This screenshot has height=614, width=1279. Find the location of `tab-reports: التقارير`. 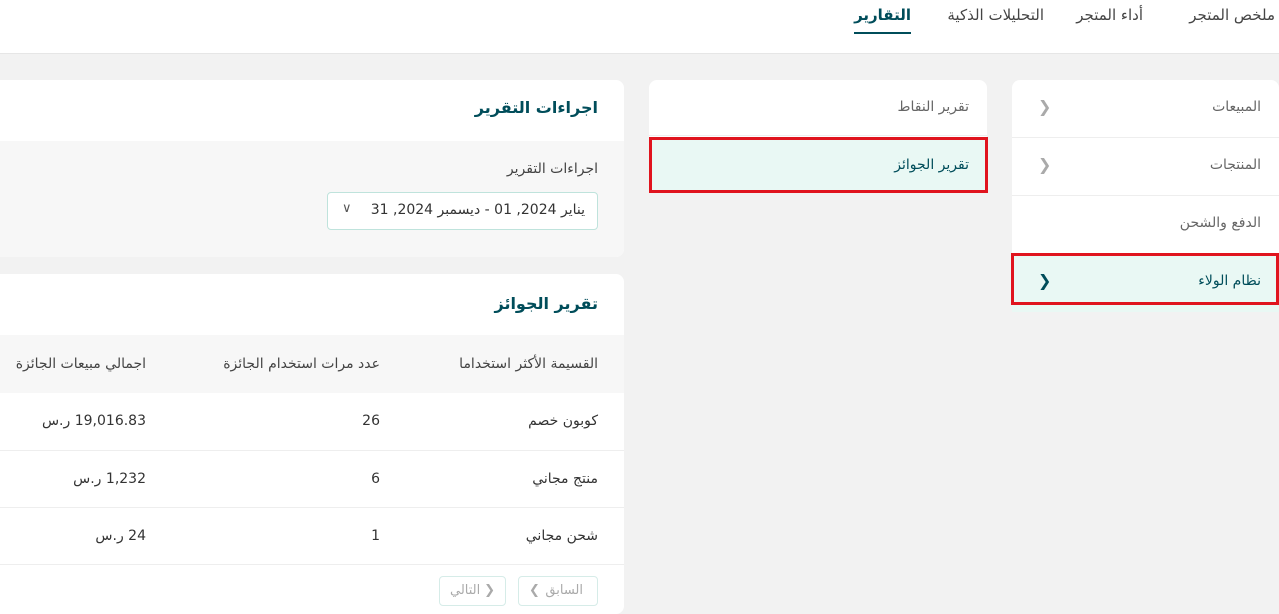

tab-reports: التقارير is located at coordinates (882, 20).